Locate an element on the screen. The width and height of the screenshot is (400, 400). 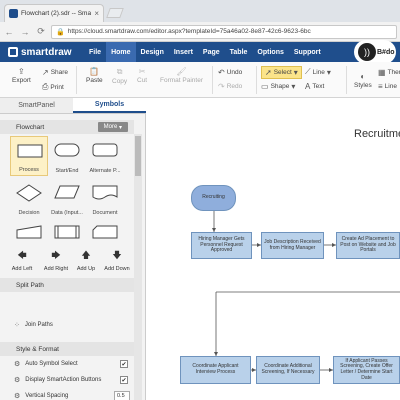
add-up-button: 🡅 Add Up is located at coordinates (86, 260).